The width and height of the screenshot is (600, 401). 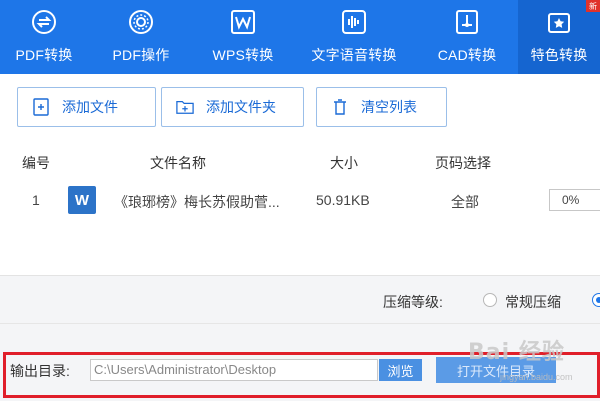 What do you see at coordinates (141, 22) in the screenshot?
I see `gear-icon` at bounding box center [141, 22].